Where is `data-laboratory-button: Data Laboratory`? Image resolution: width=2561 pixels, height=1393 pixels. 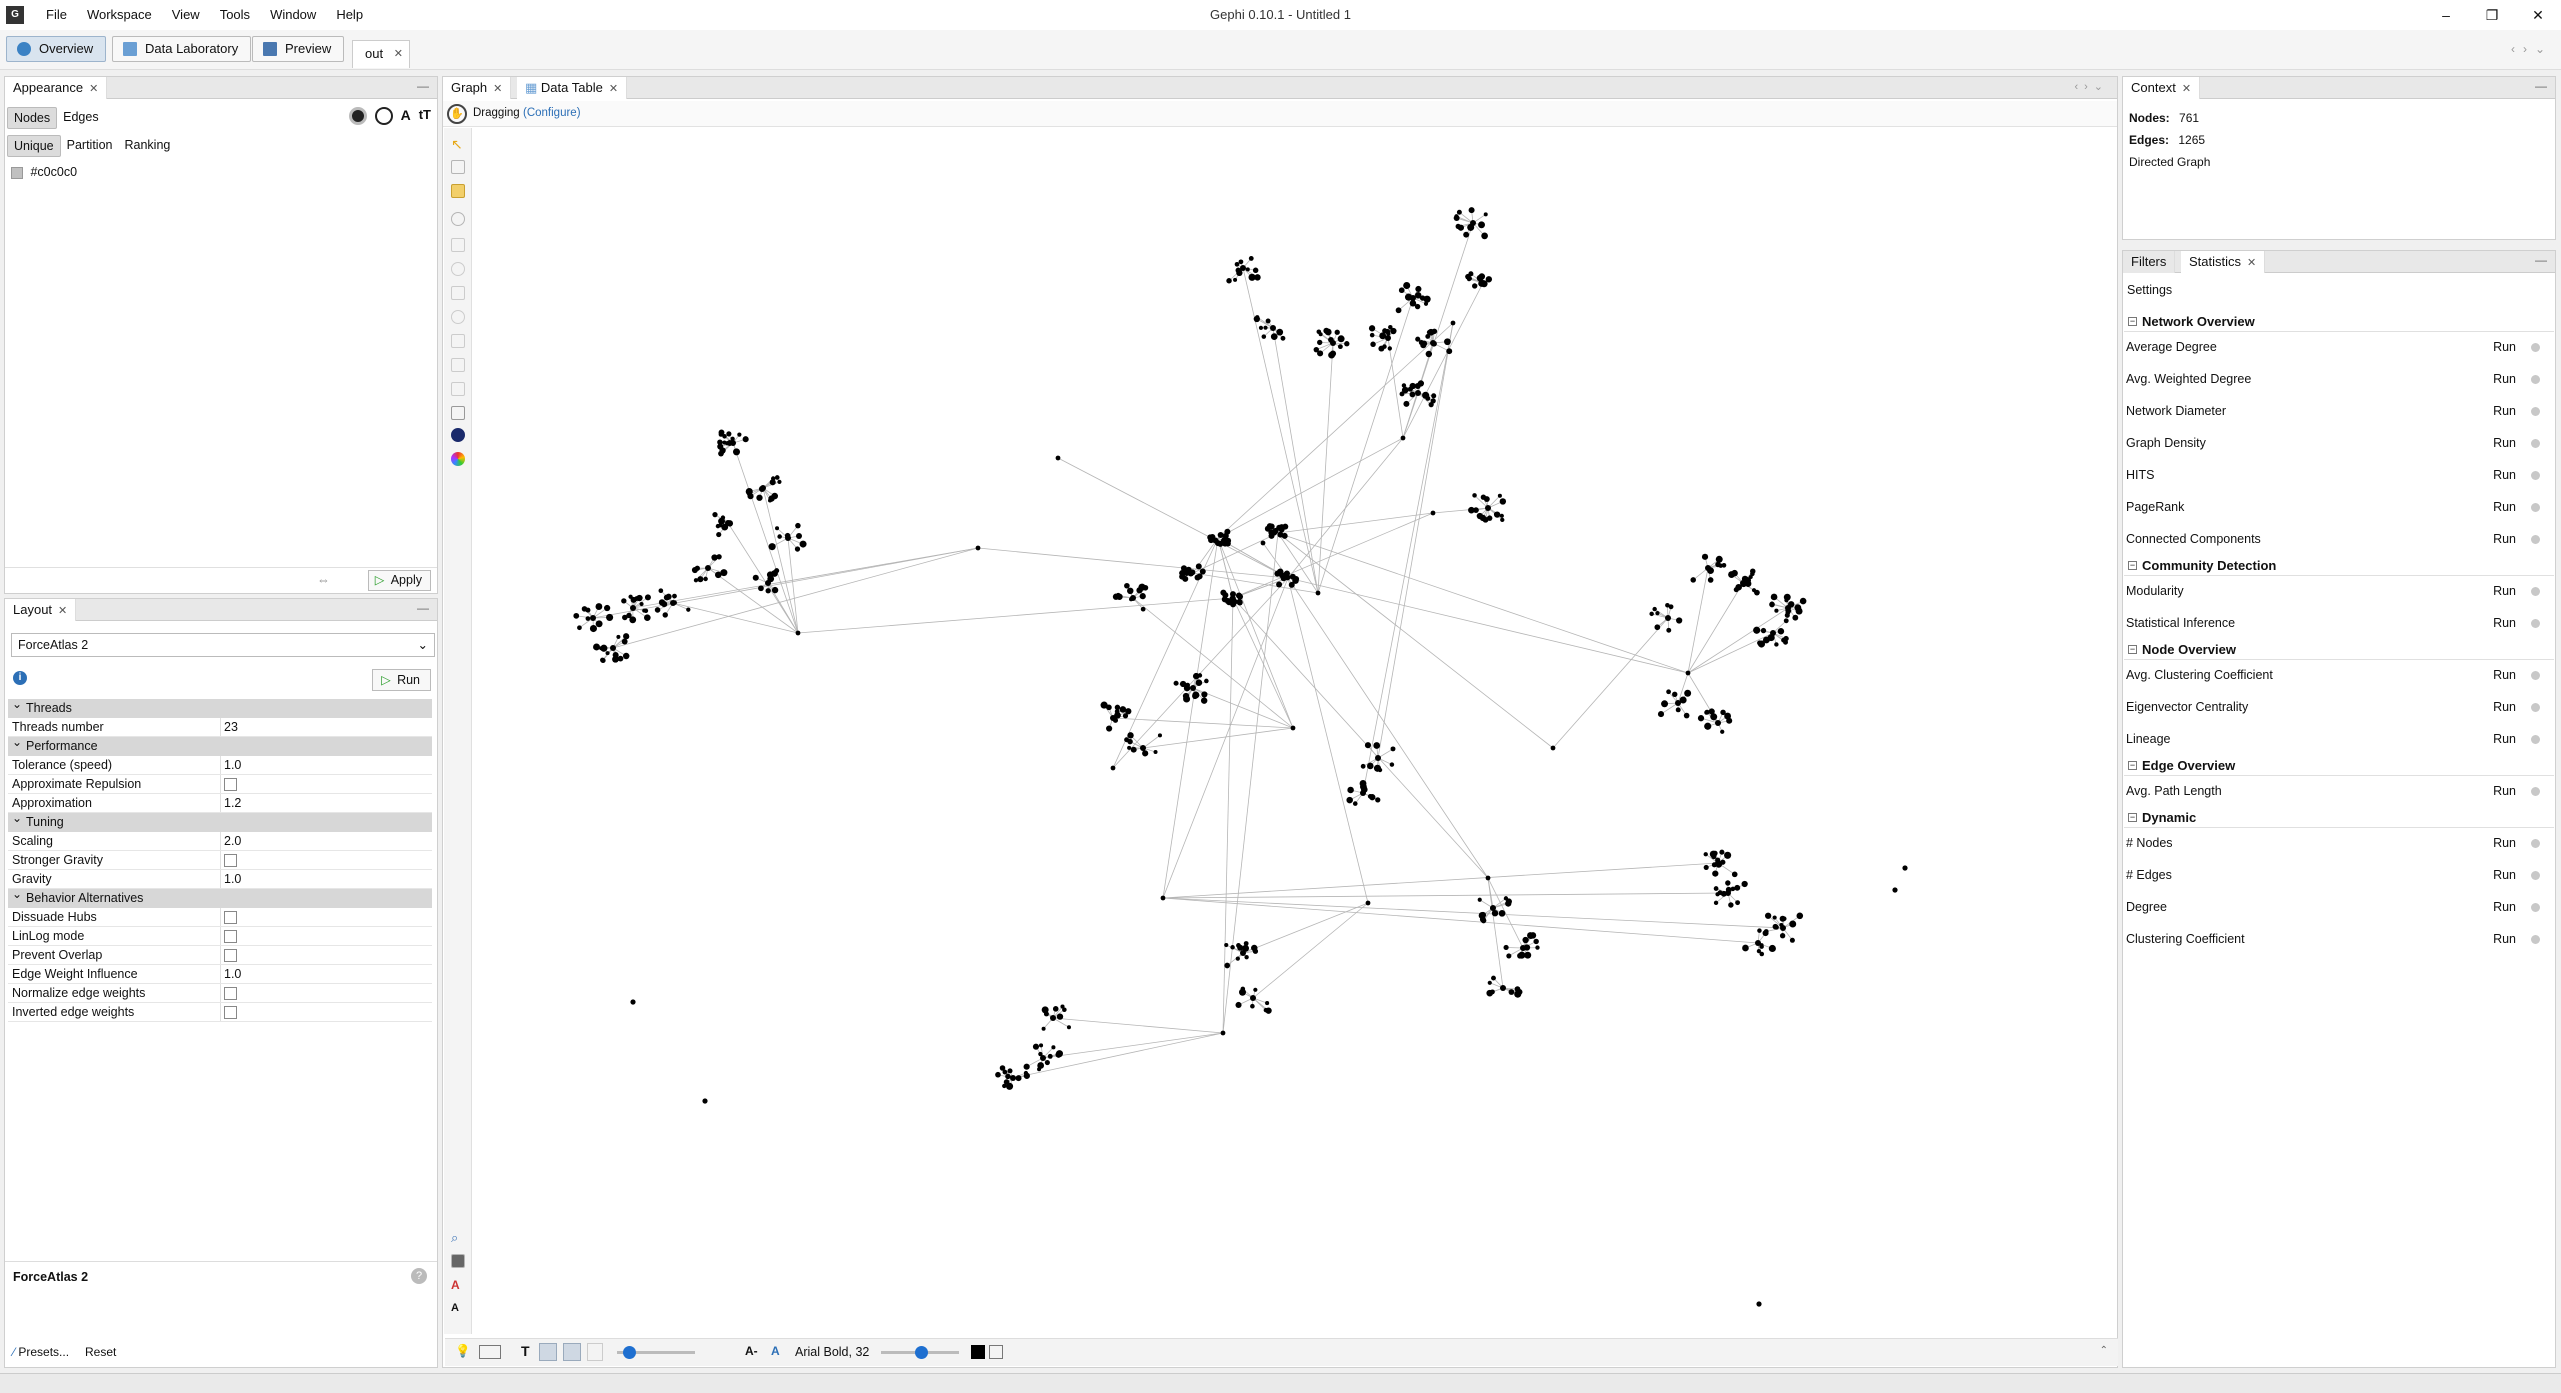 data-laboratory-button: Data Laboratory is located at coordinates (182, 49).